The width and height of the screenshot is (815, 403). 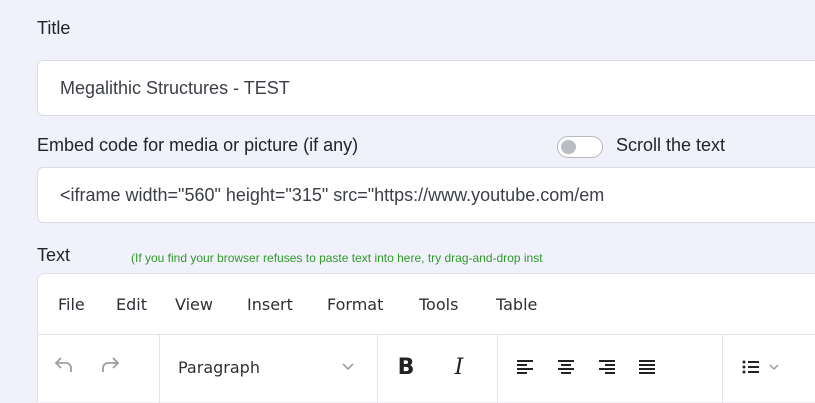 I want to click on align-center-icon, so click(x=566, y=367).